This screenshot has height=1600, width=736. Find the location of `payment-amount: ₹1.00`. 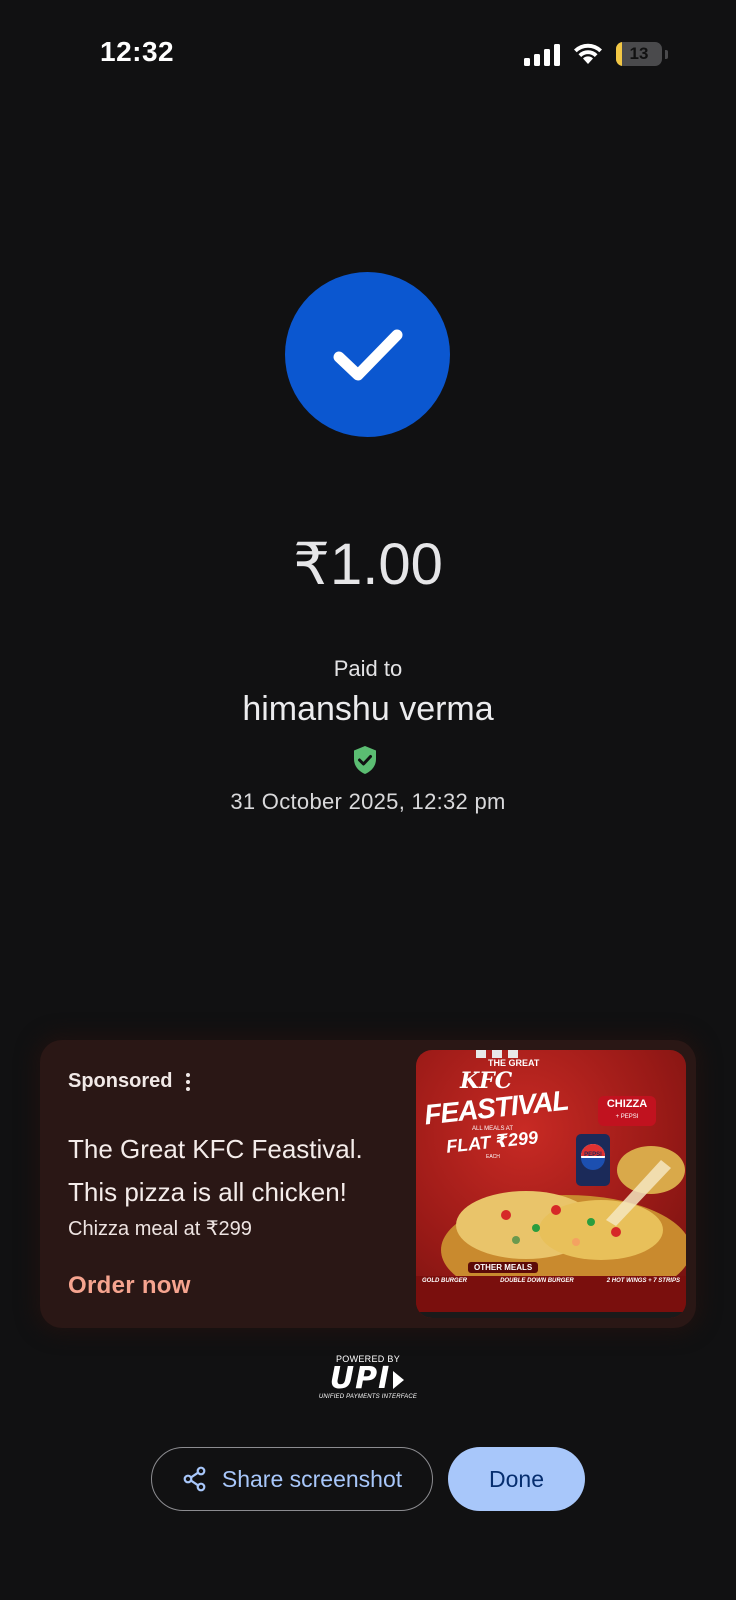

payment-amount: ₹1.00 is located at coordinates (368, 564).